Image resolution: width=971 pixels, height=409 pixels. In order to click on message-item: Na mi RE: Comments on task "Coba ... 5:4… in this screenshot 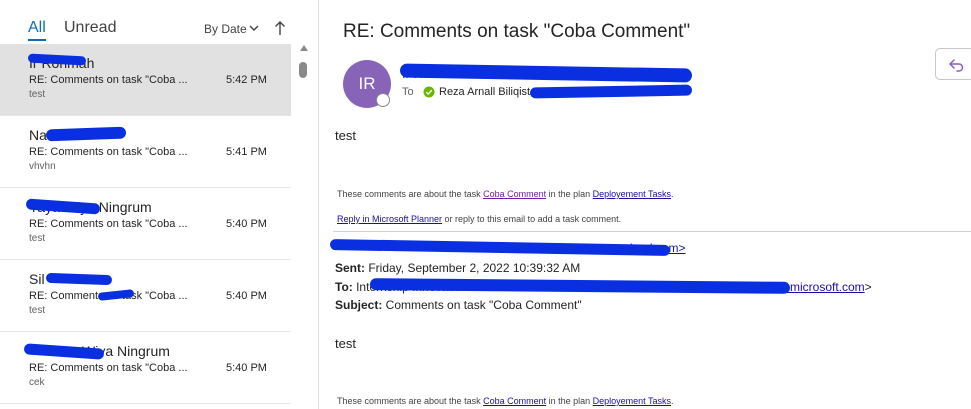, I will do `click(145, 152)`.